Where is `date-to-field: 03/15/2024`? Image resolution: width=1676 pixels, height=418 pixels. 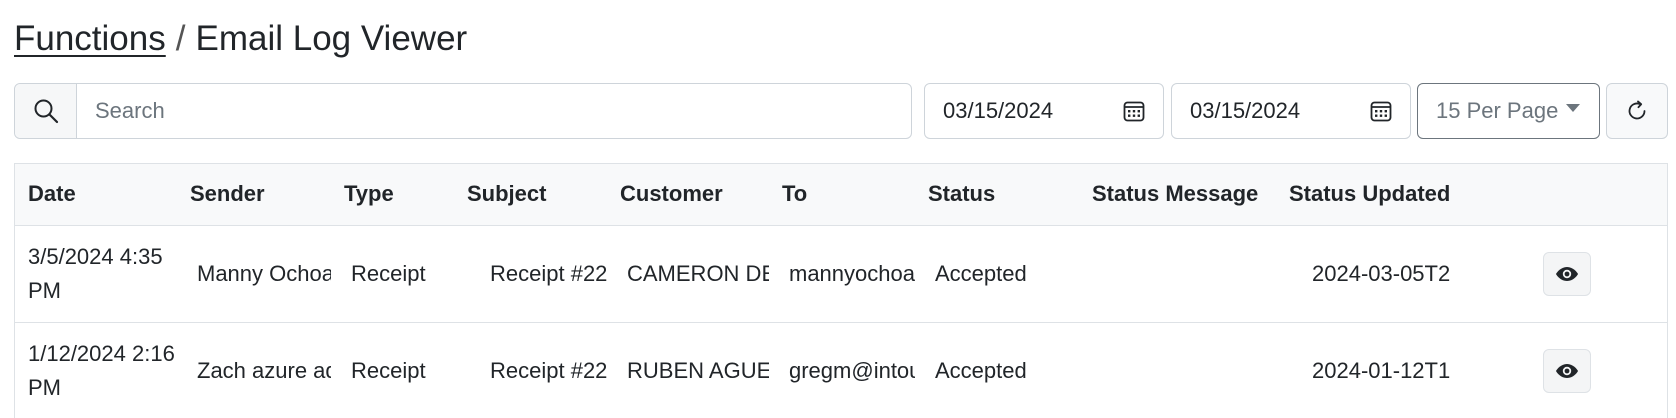 date-to-field: 03/15/2024 is located at coordinates (1291, 111).